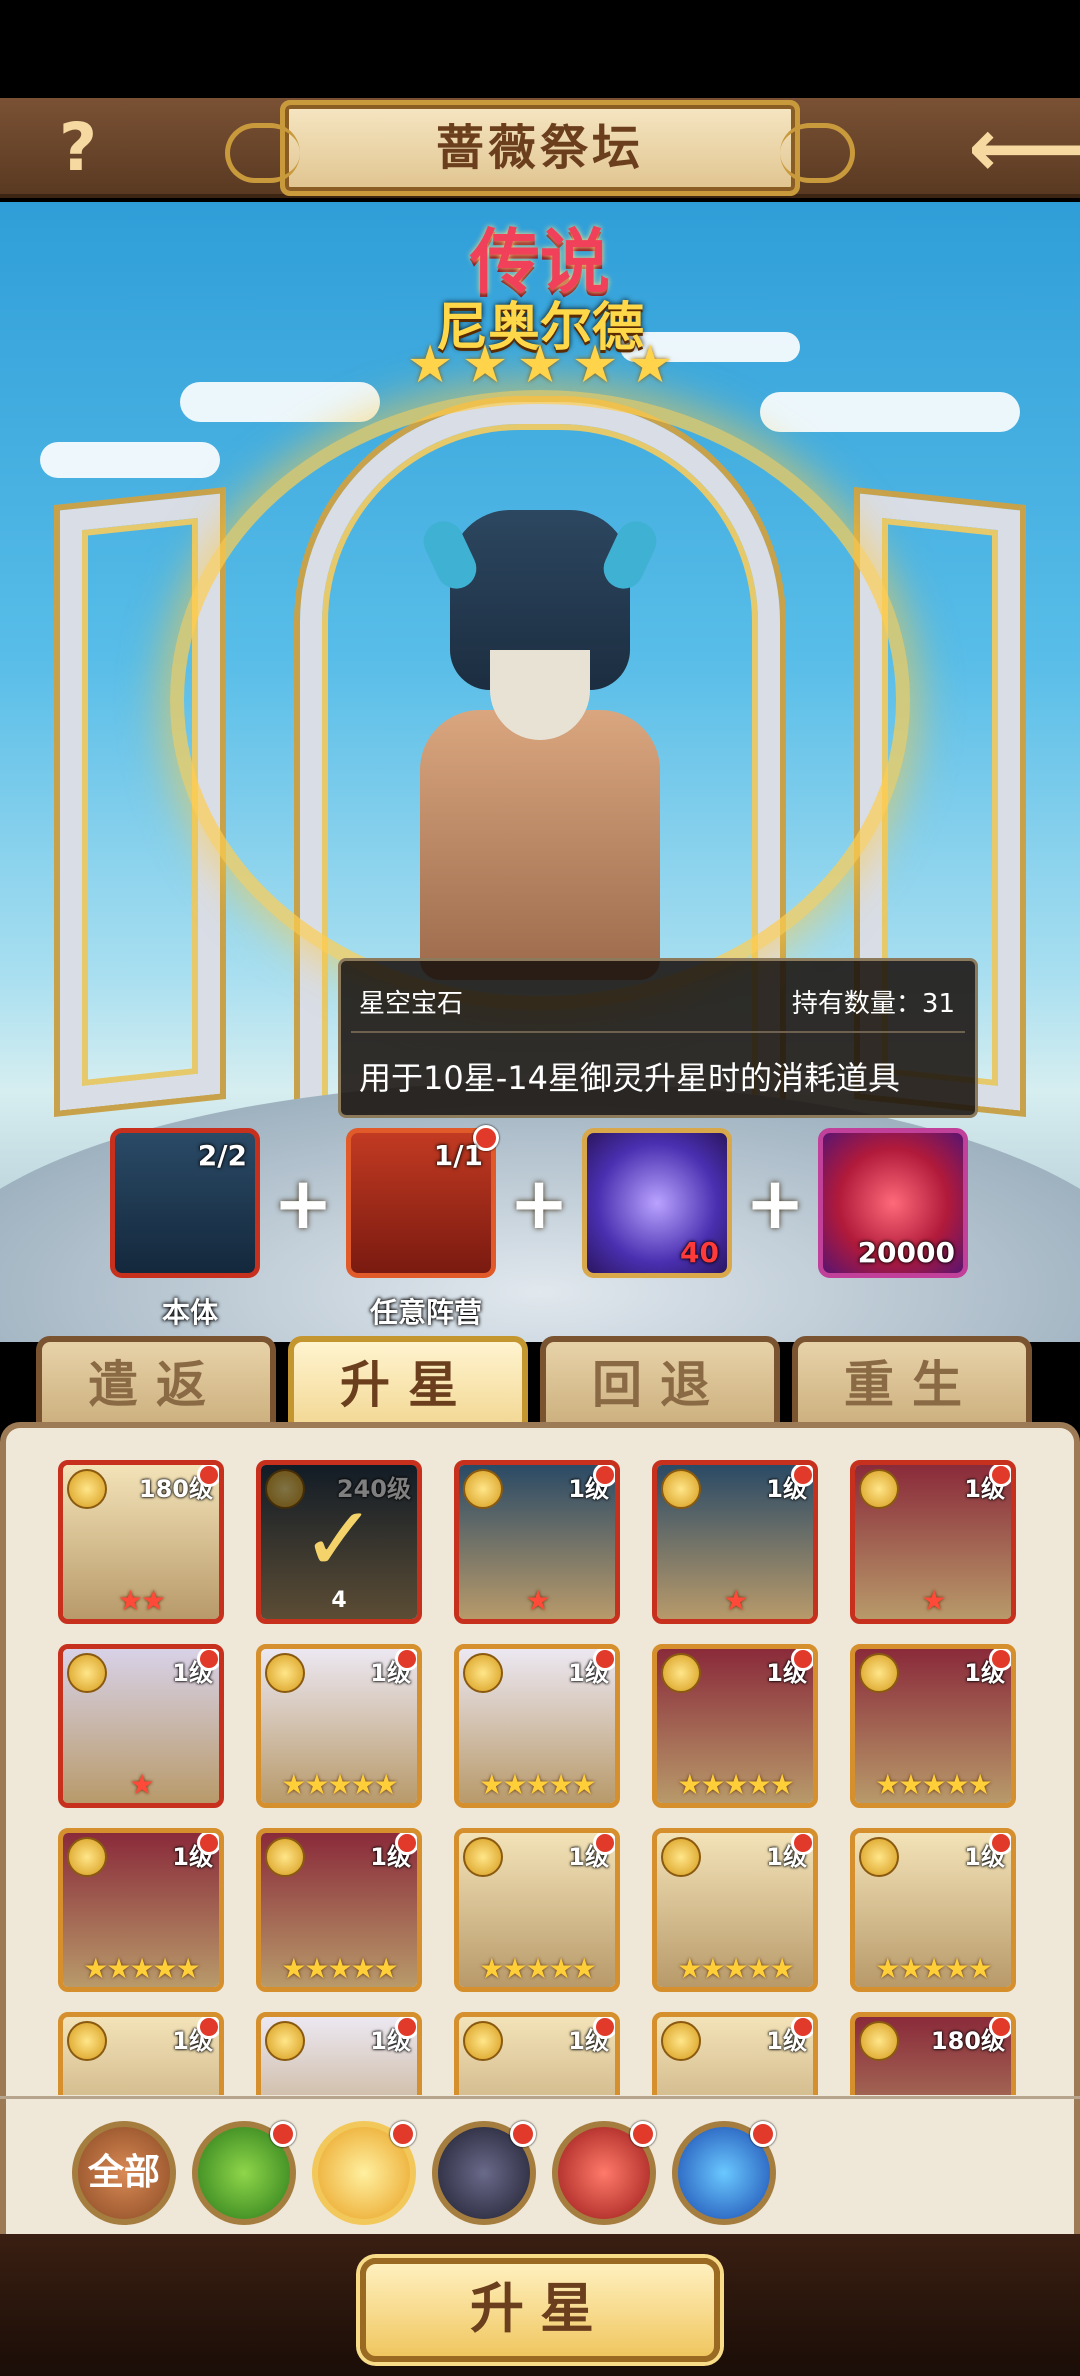 The width and height of the screenshot is (1080, 2376). I want to click on hero-card-stars: ★★, so click(141, 1600).